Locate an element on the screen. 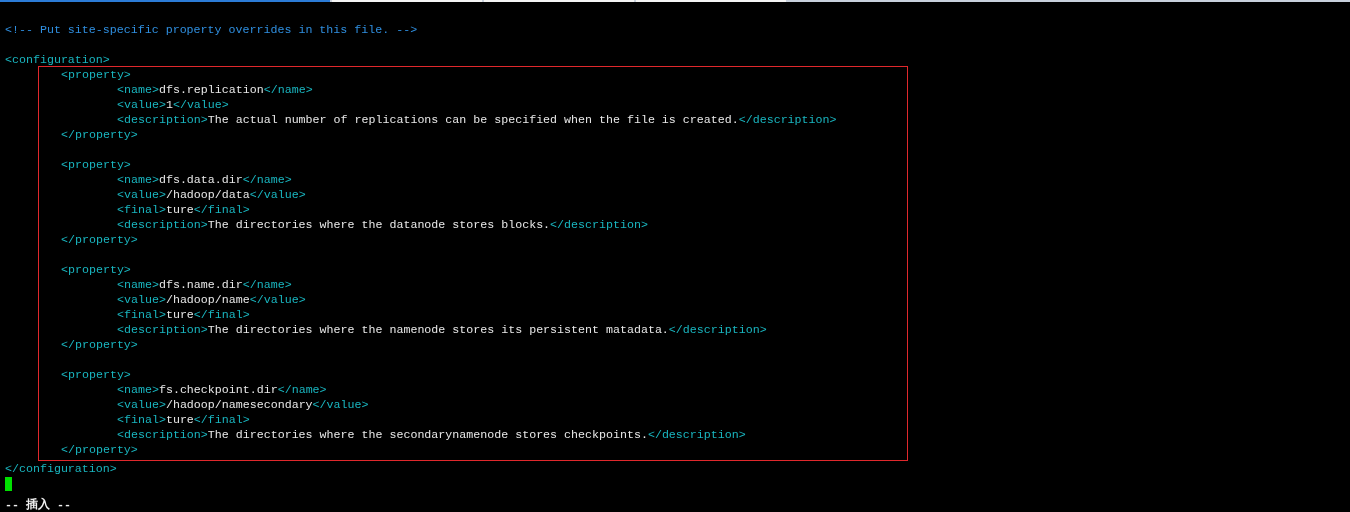 This screenshot has height=512, width=1350. code-line: <value>/hadoop/data</value> is located at coordinates (211, 194).